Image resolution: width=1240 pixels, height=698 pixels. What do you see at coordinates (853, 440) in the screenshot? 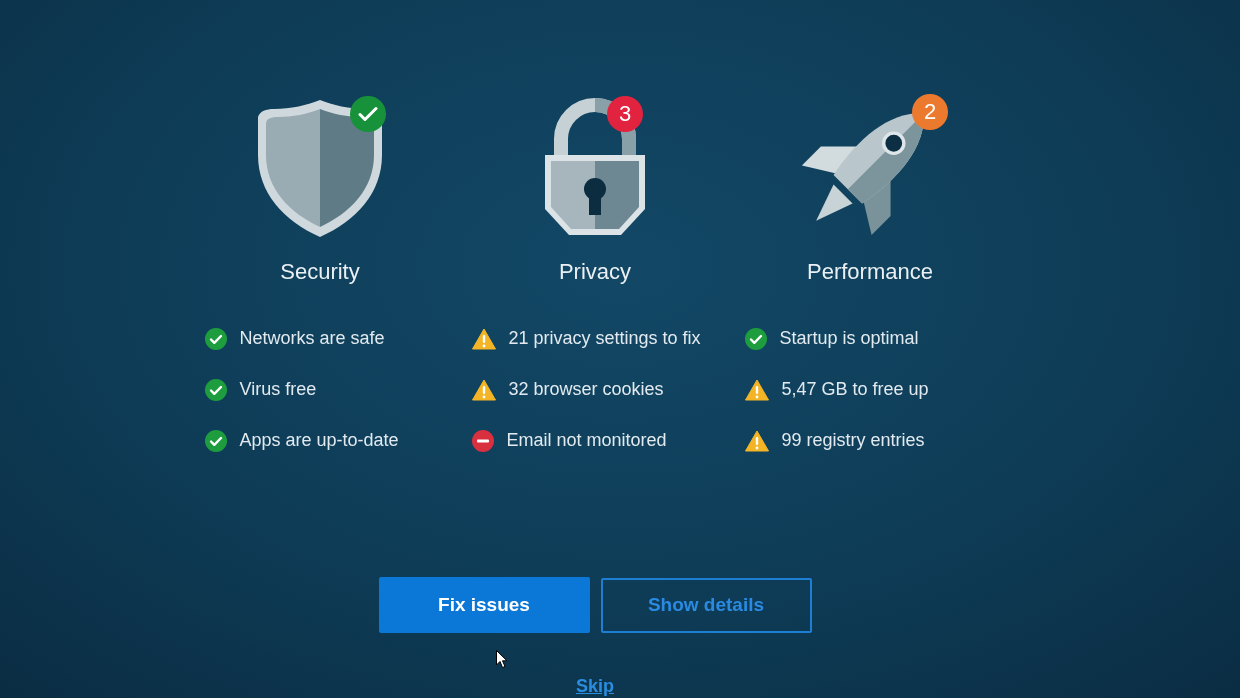
I see `status-text: 99 registry entries` at bounding box center [853, 440].